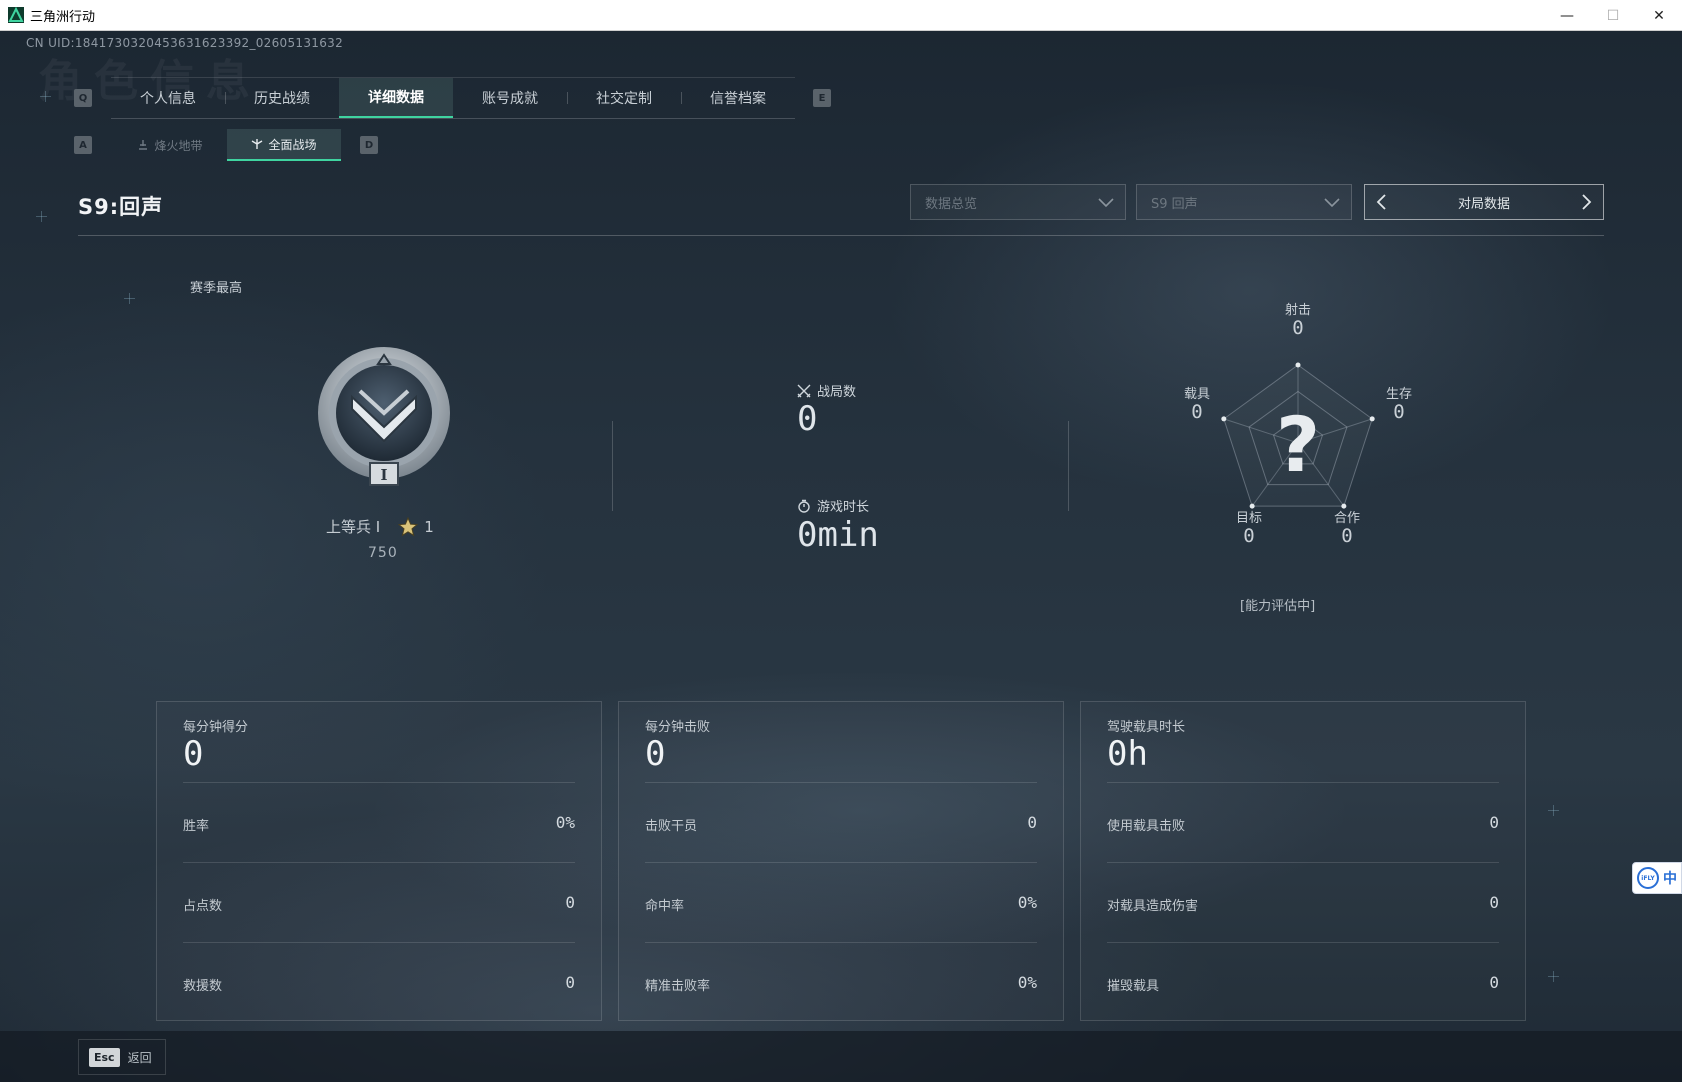  I want to click on prev-tab-key-hint: Q, so click(83, 98).